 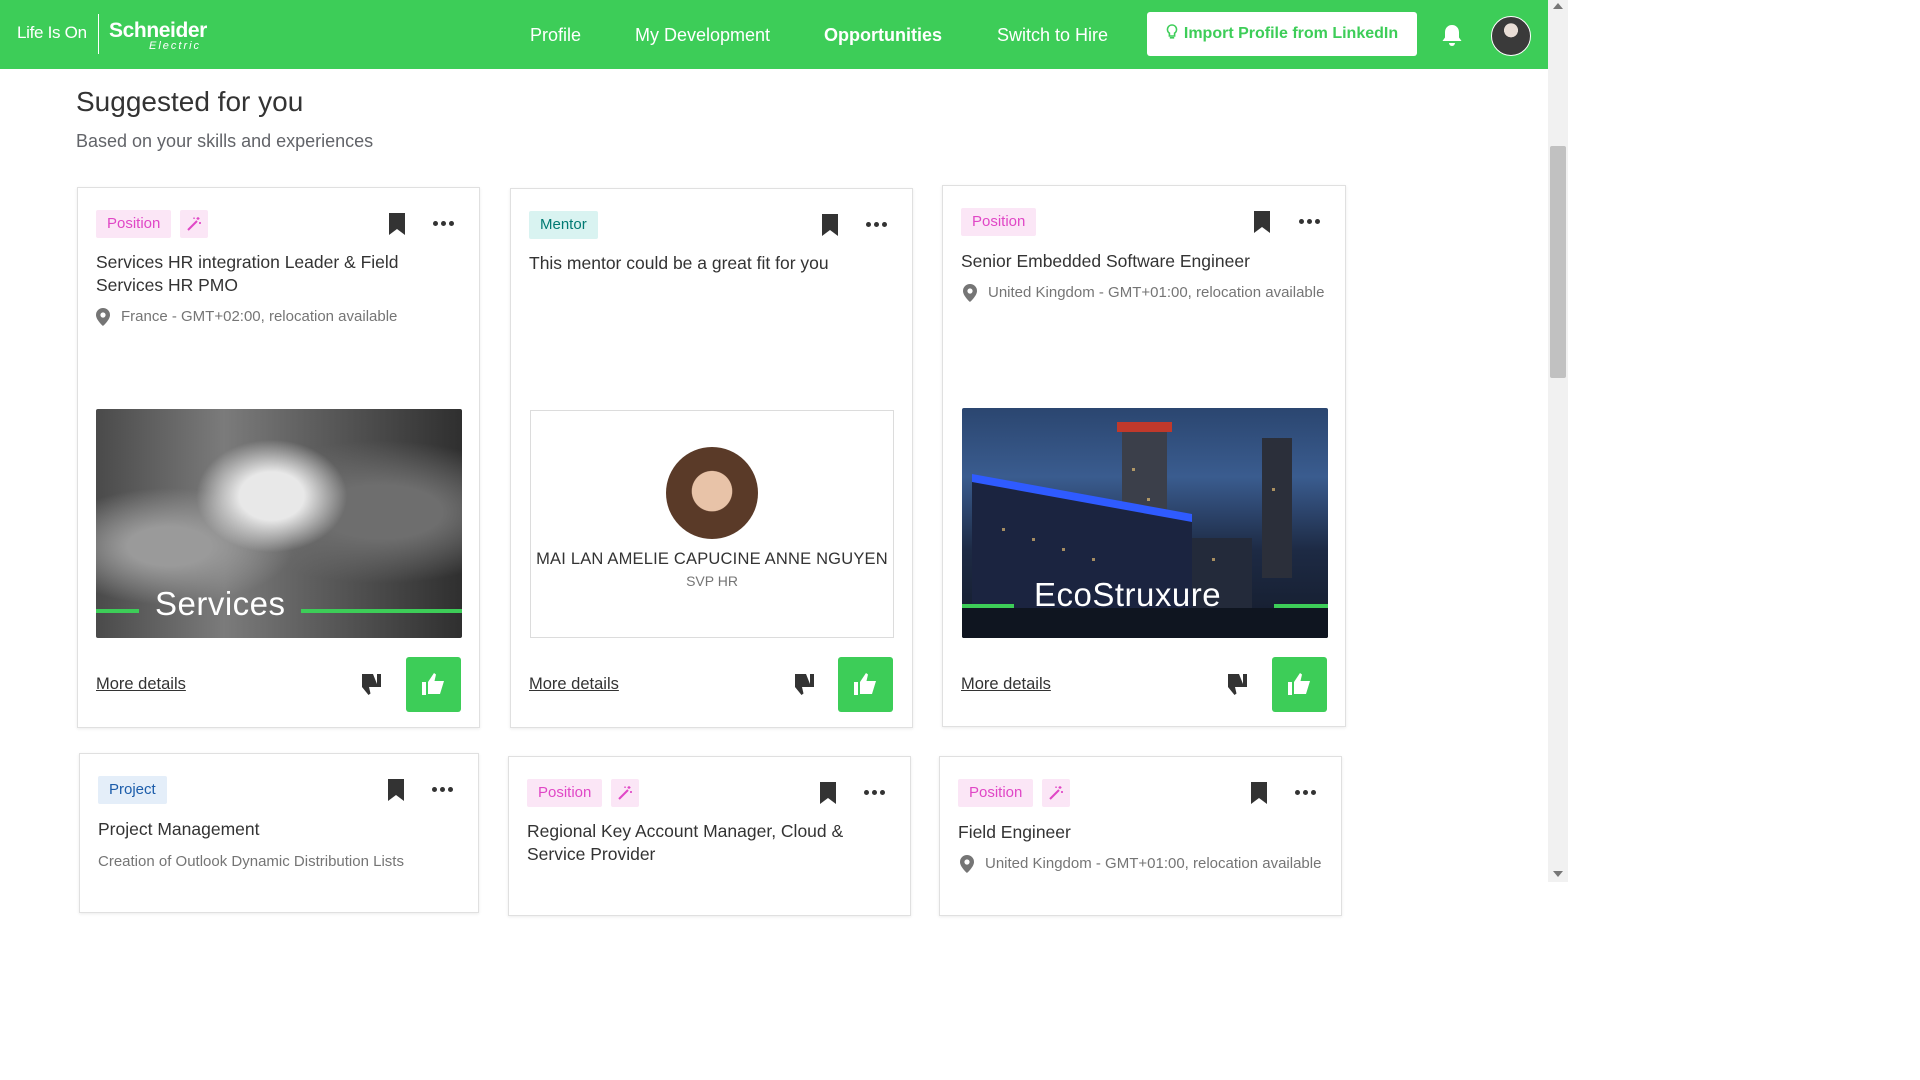 What do you see at coordinates (52, 32) in the screenshot?
I see `brand-tagline: Life Is On` at bounding box center [52, 32].